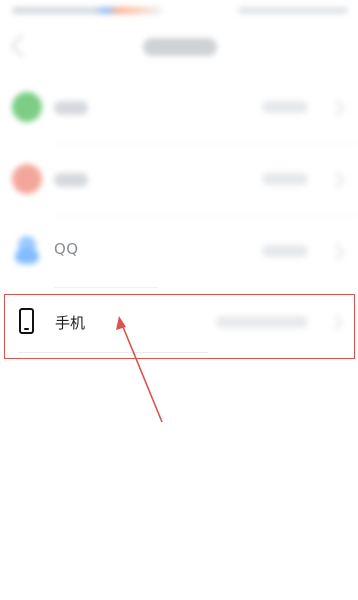  I want to click on weibo-status, so click(285, 179).